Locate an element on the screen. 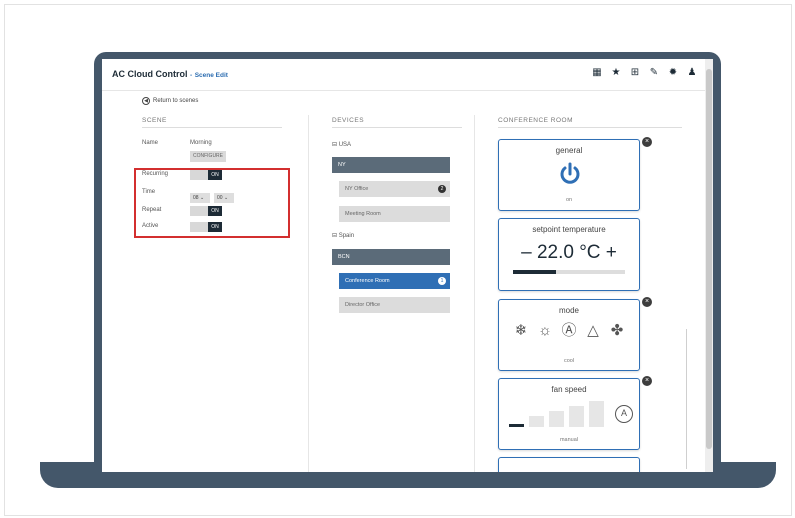  page-subtitle: Scene Edit is located at coordinates (211, 75).